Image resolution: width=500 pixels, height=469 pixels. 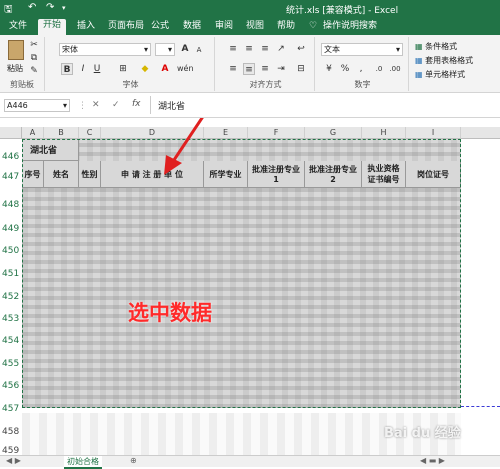 What do you see at coordinates (82, 106) in the screenshot?
I see `more-icon: ⋮` at bounding box center [82, 106].